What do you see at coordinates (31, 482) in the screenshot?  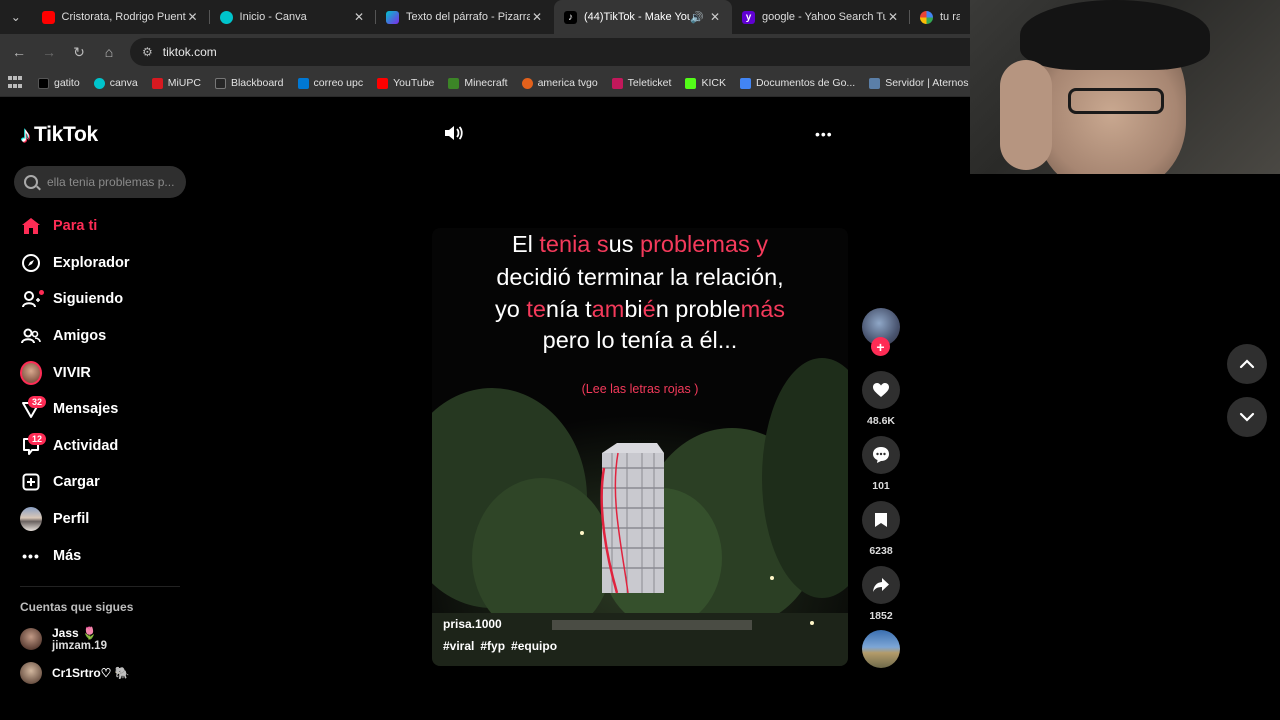 I see `upload-icon` at bounding box center [31, 482].